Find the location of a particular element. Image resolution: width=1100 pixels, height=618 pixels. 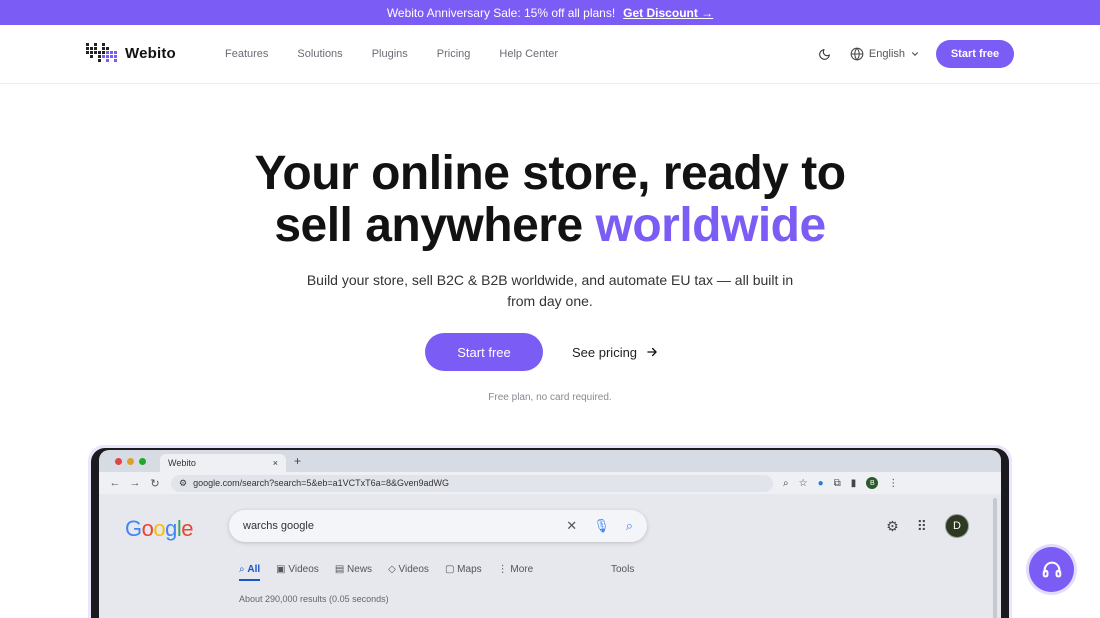

nav-link-features: Features is located at coordinates (246, 54).